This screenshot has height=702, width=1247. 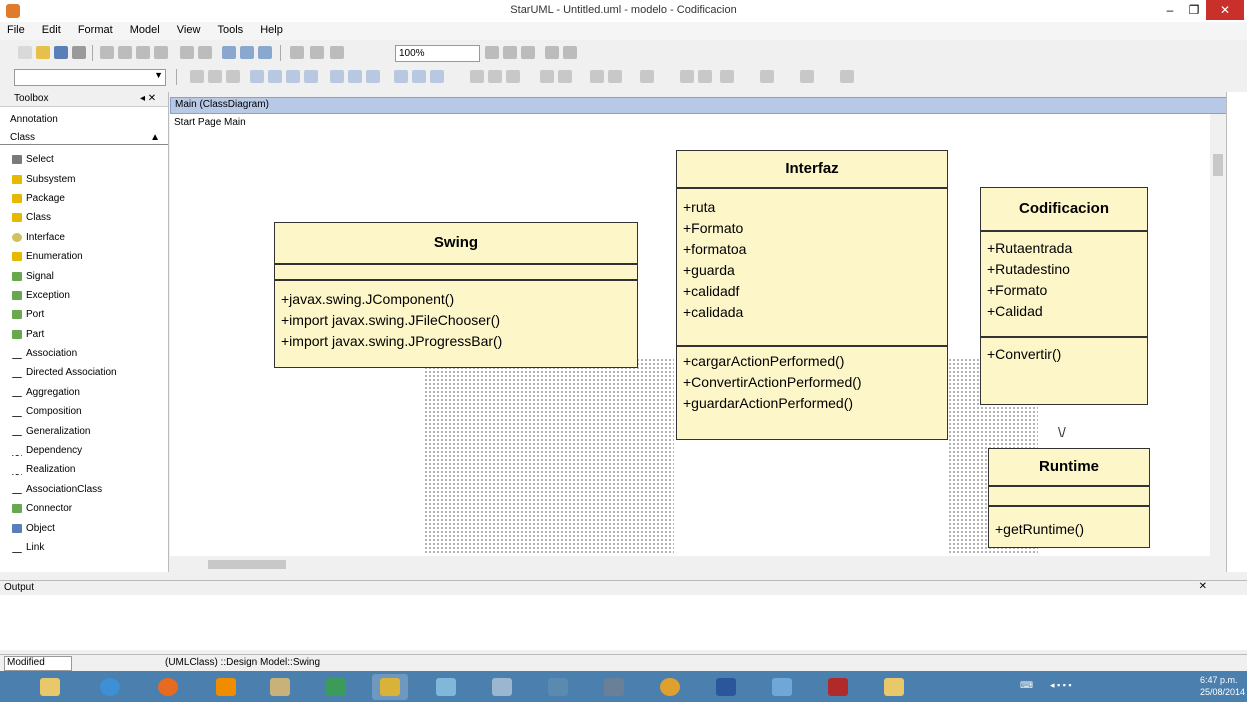 What do you see at coordinates (437, 53) in the screenshot?
I see `zoom-combo: 100%` at bounding box center [437, 53].